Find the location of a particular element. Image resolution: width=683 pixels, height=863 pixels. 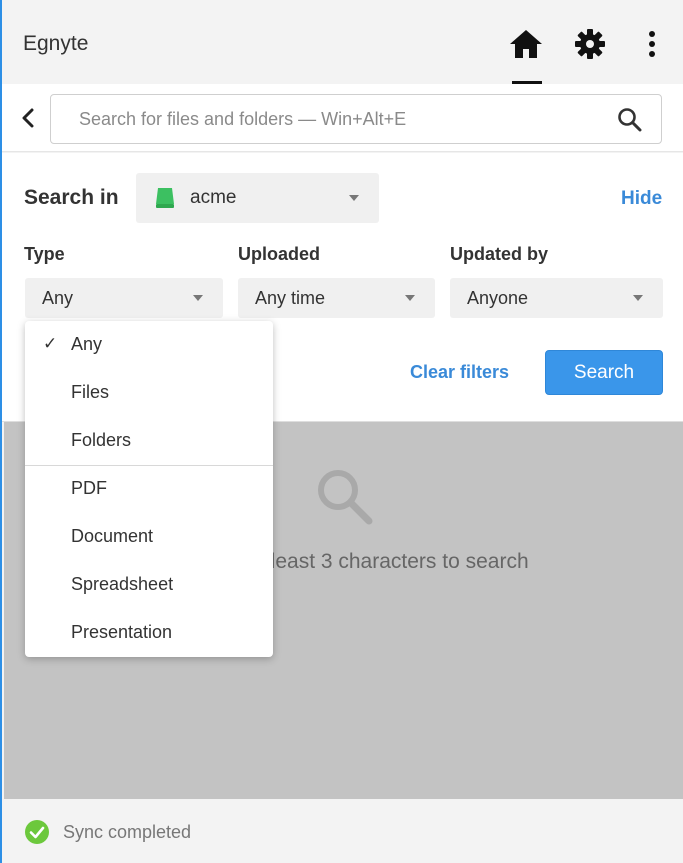

search-button: Search is located at coordinates (604, 372).